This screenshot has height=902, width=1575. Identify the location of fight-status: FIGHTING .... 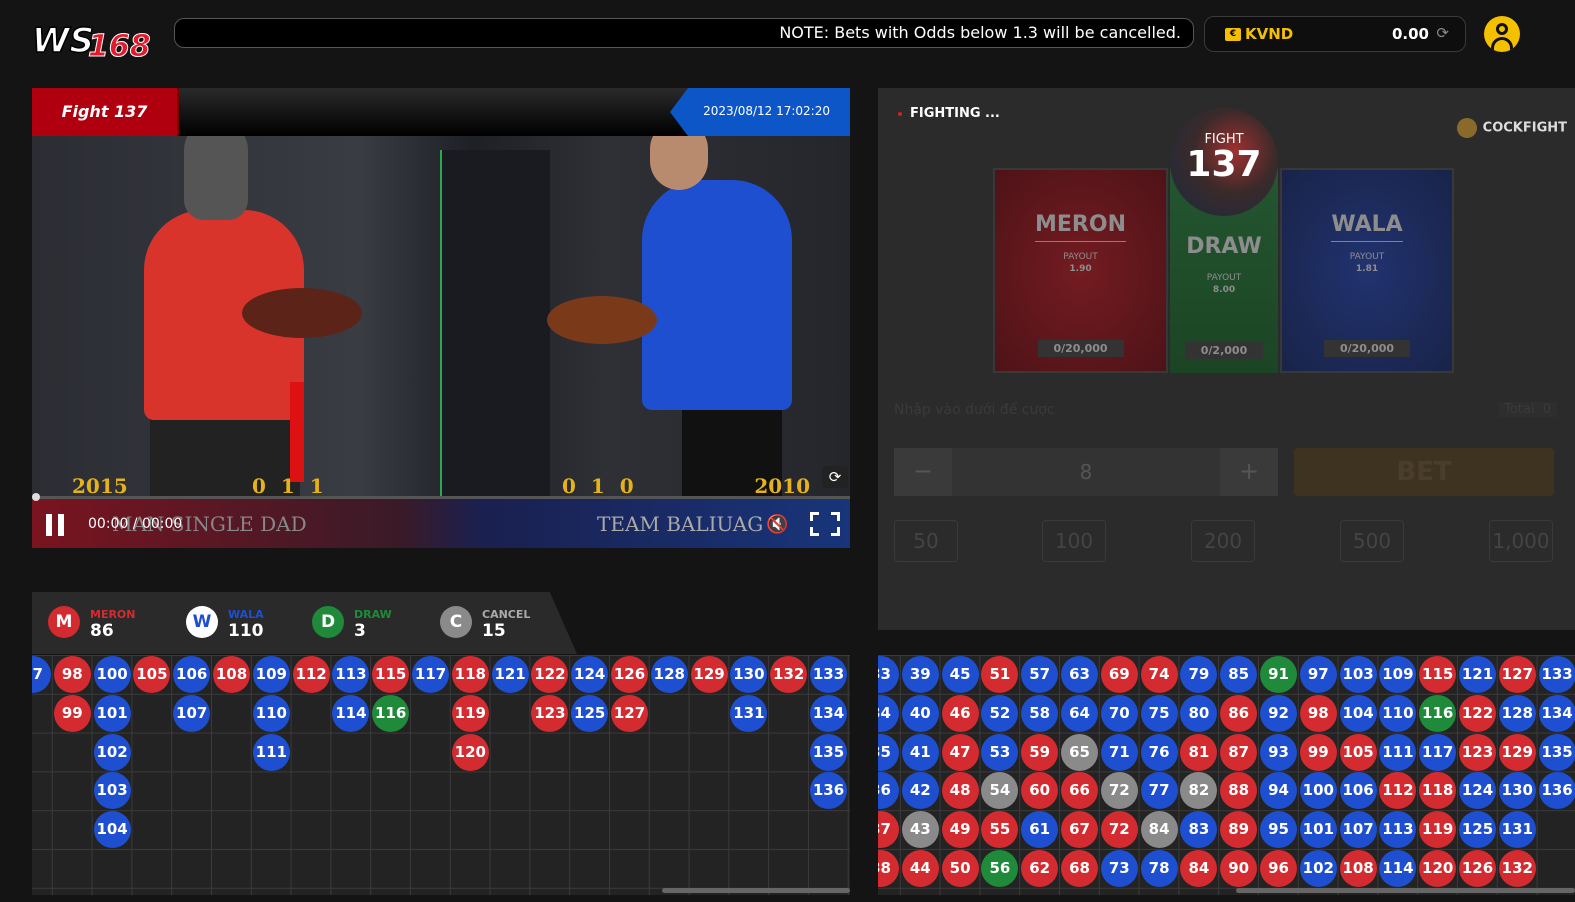
(949, 113).